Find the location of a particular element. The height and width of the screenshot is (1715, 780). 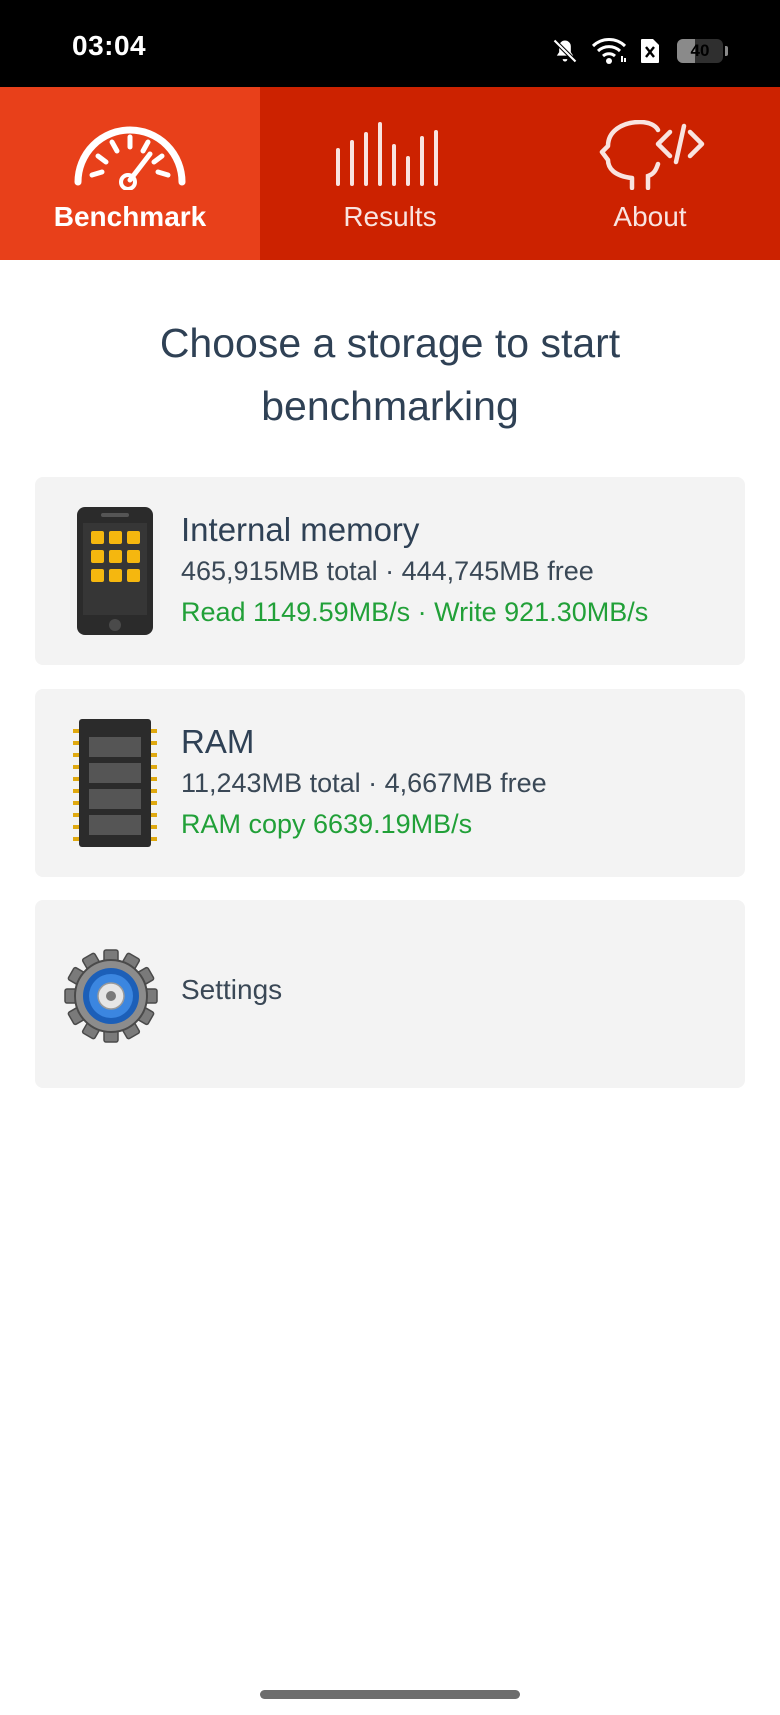

ram-capacity: 11,243MB total · 4,667MB free is located at coordinates (364, 783).